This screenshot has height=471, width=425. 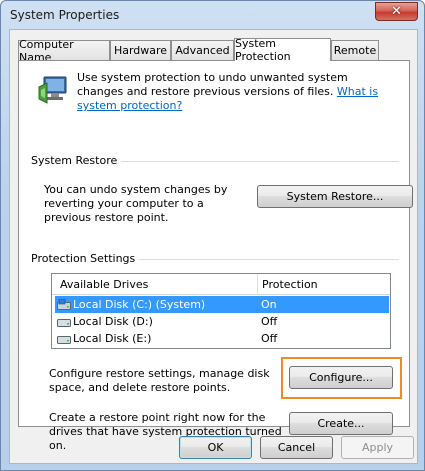 What do you see at coordinates (222, 338) in the screenshot?
I see `drive-row-e: Local Disk (E:) Off` at bounding box center [222, 338].